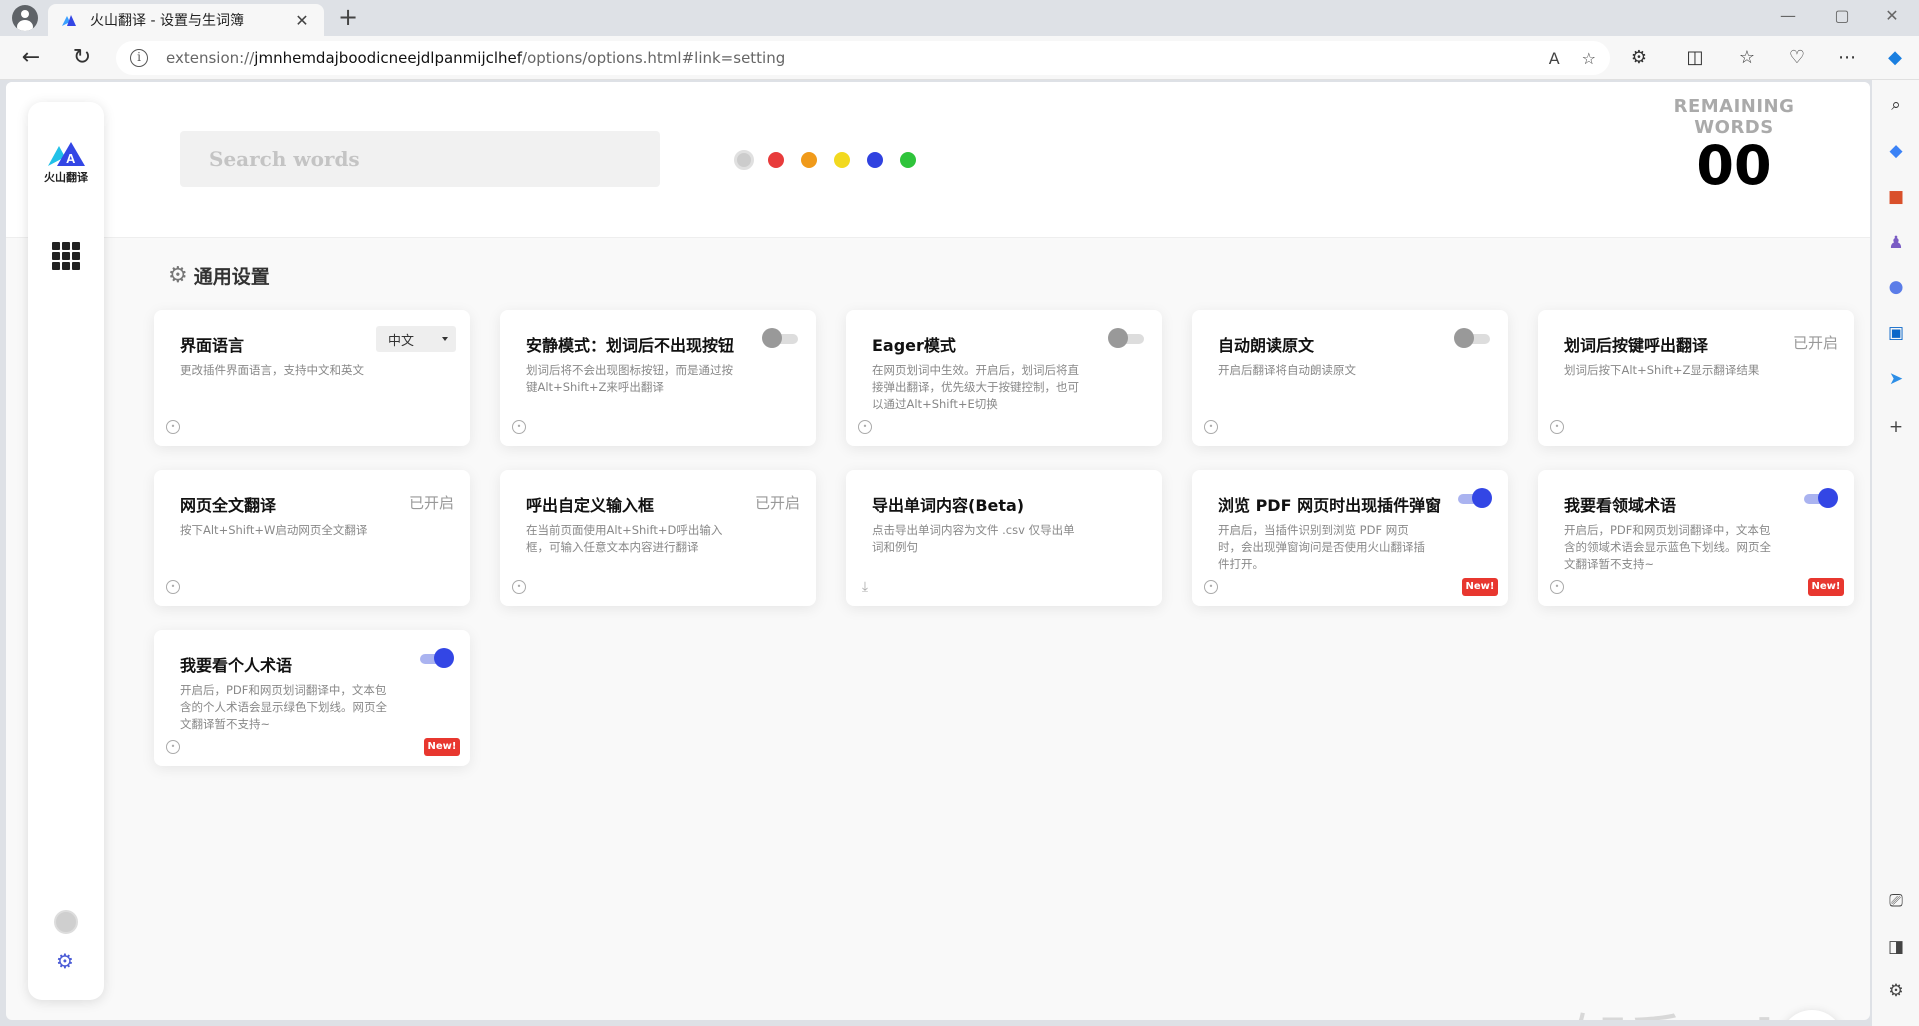 The width and height of the screenshot is (1919, 1026). What do you see at coordinates (1797, 58) in the screenshot?
I see `browser-essentials-icon: ♡` at bounding box center [1797, 58].